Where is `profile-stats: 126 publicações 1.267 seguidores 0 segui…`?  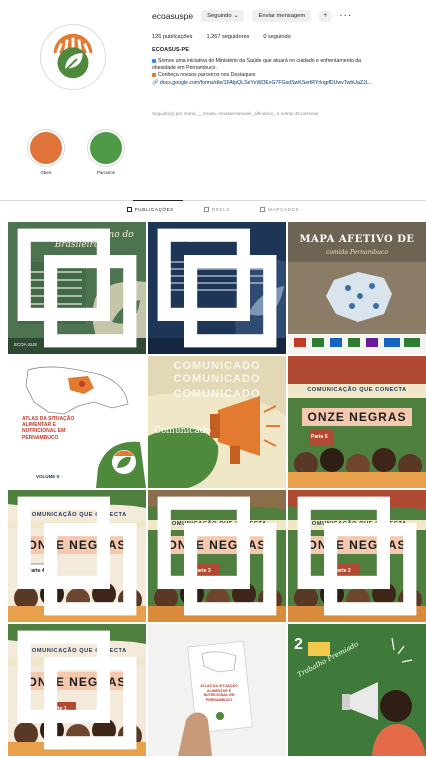
profile-stats: 126 publicações 1.267 seguidores 0 segui… is located at coordinates (221, 37).